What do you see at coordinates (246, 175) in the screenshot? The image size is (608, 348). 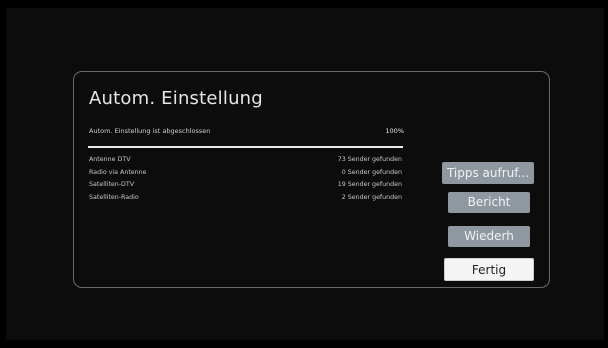 I see `list-item: Radio via Antenne 0 Sender gefunden` at bounding box center [246, 175].